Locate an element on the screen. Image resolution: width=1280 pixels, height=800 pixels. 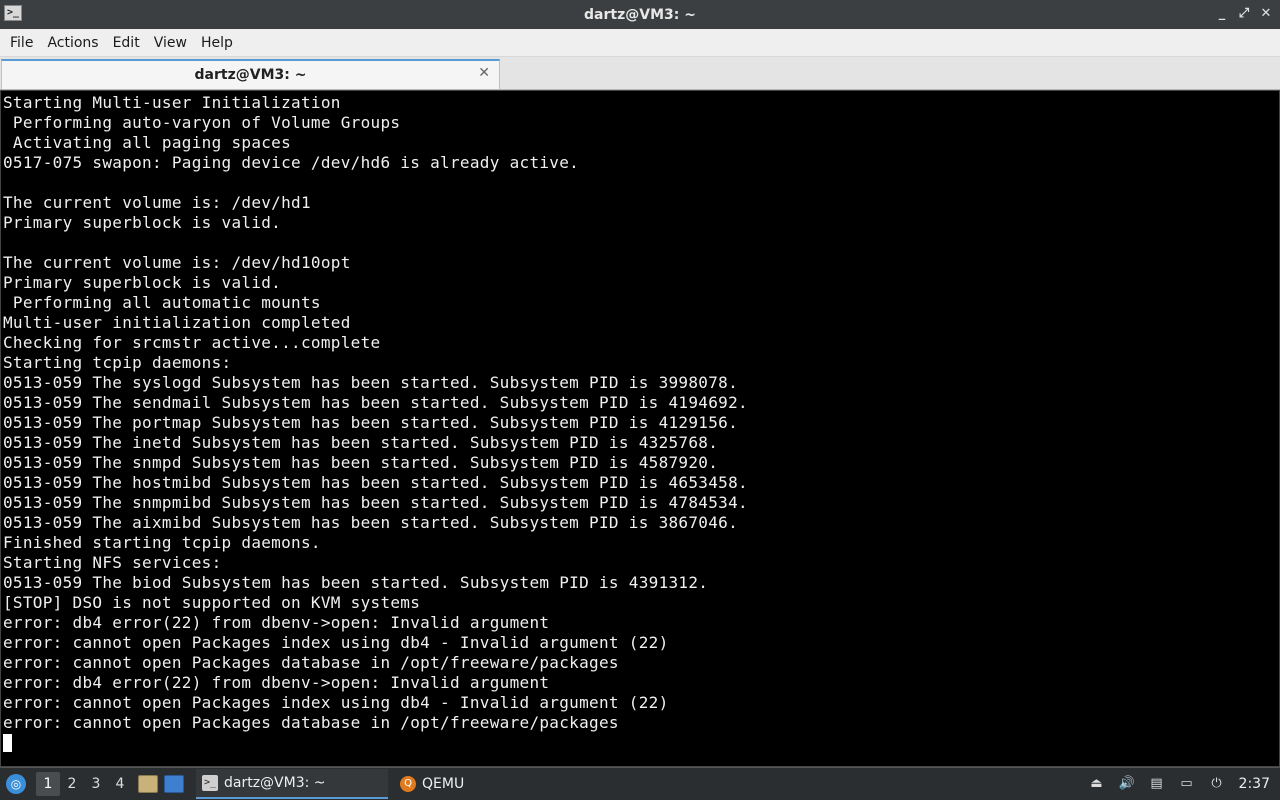
menu-actions: Actions is located at coordinates (72, 43).